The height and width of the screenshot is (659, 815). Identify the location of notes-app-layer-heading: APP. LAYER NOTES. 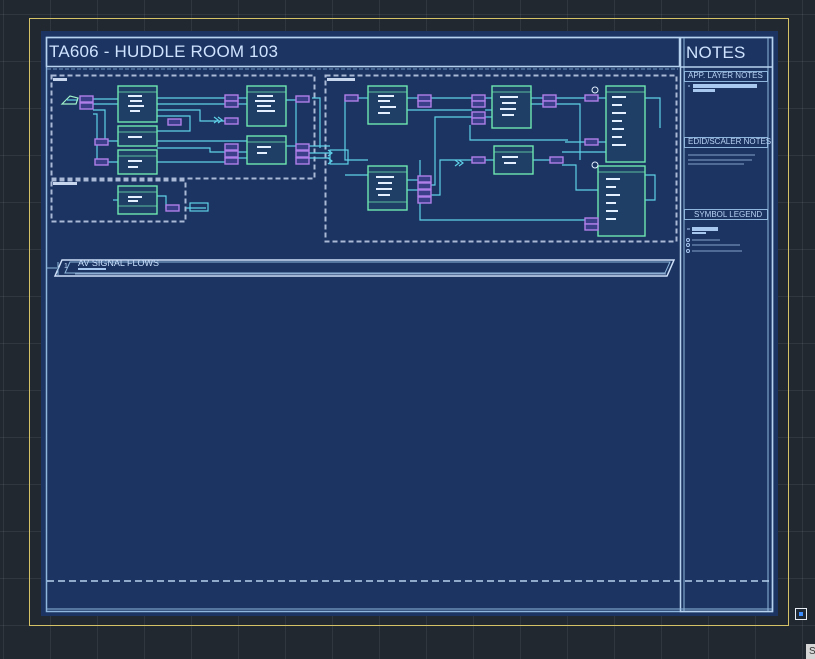
(725, 75).